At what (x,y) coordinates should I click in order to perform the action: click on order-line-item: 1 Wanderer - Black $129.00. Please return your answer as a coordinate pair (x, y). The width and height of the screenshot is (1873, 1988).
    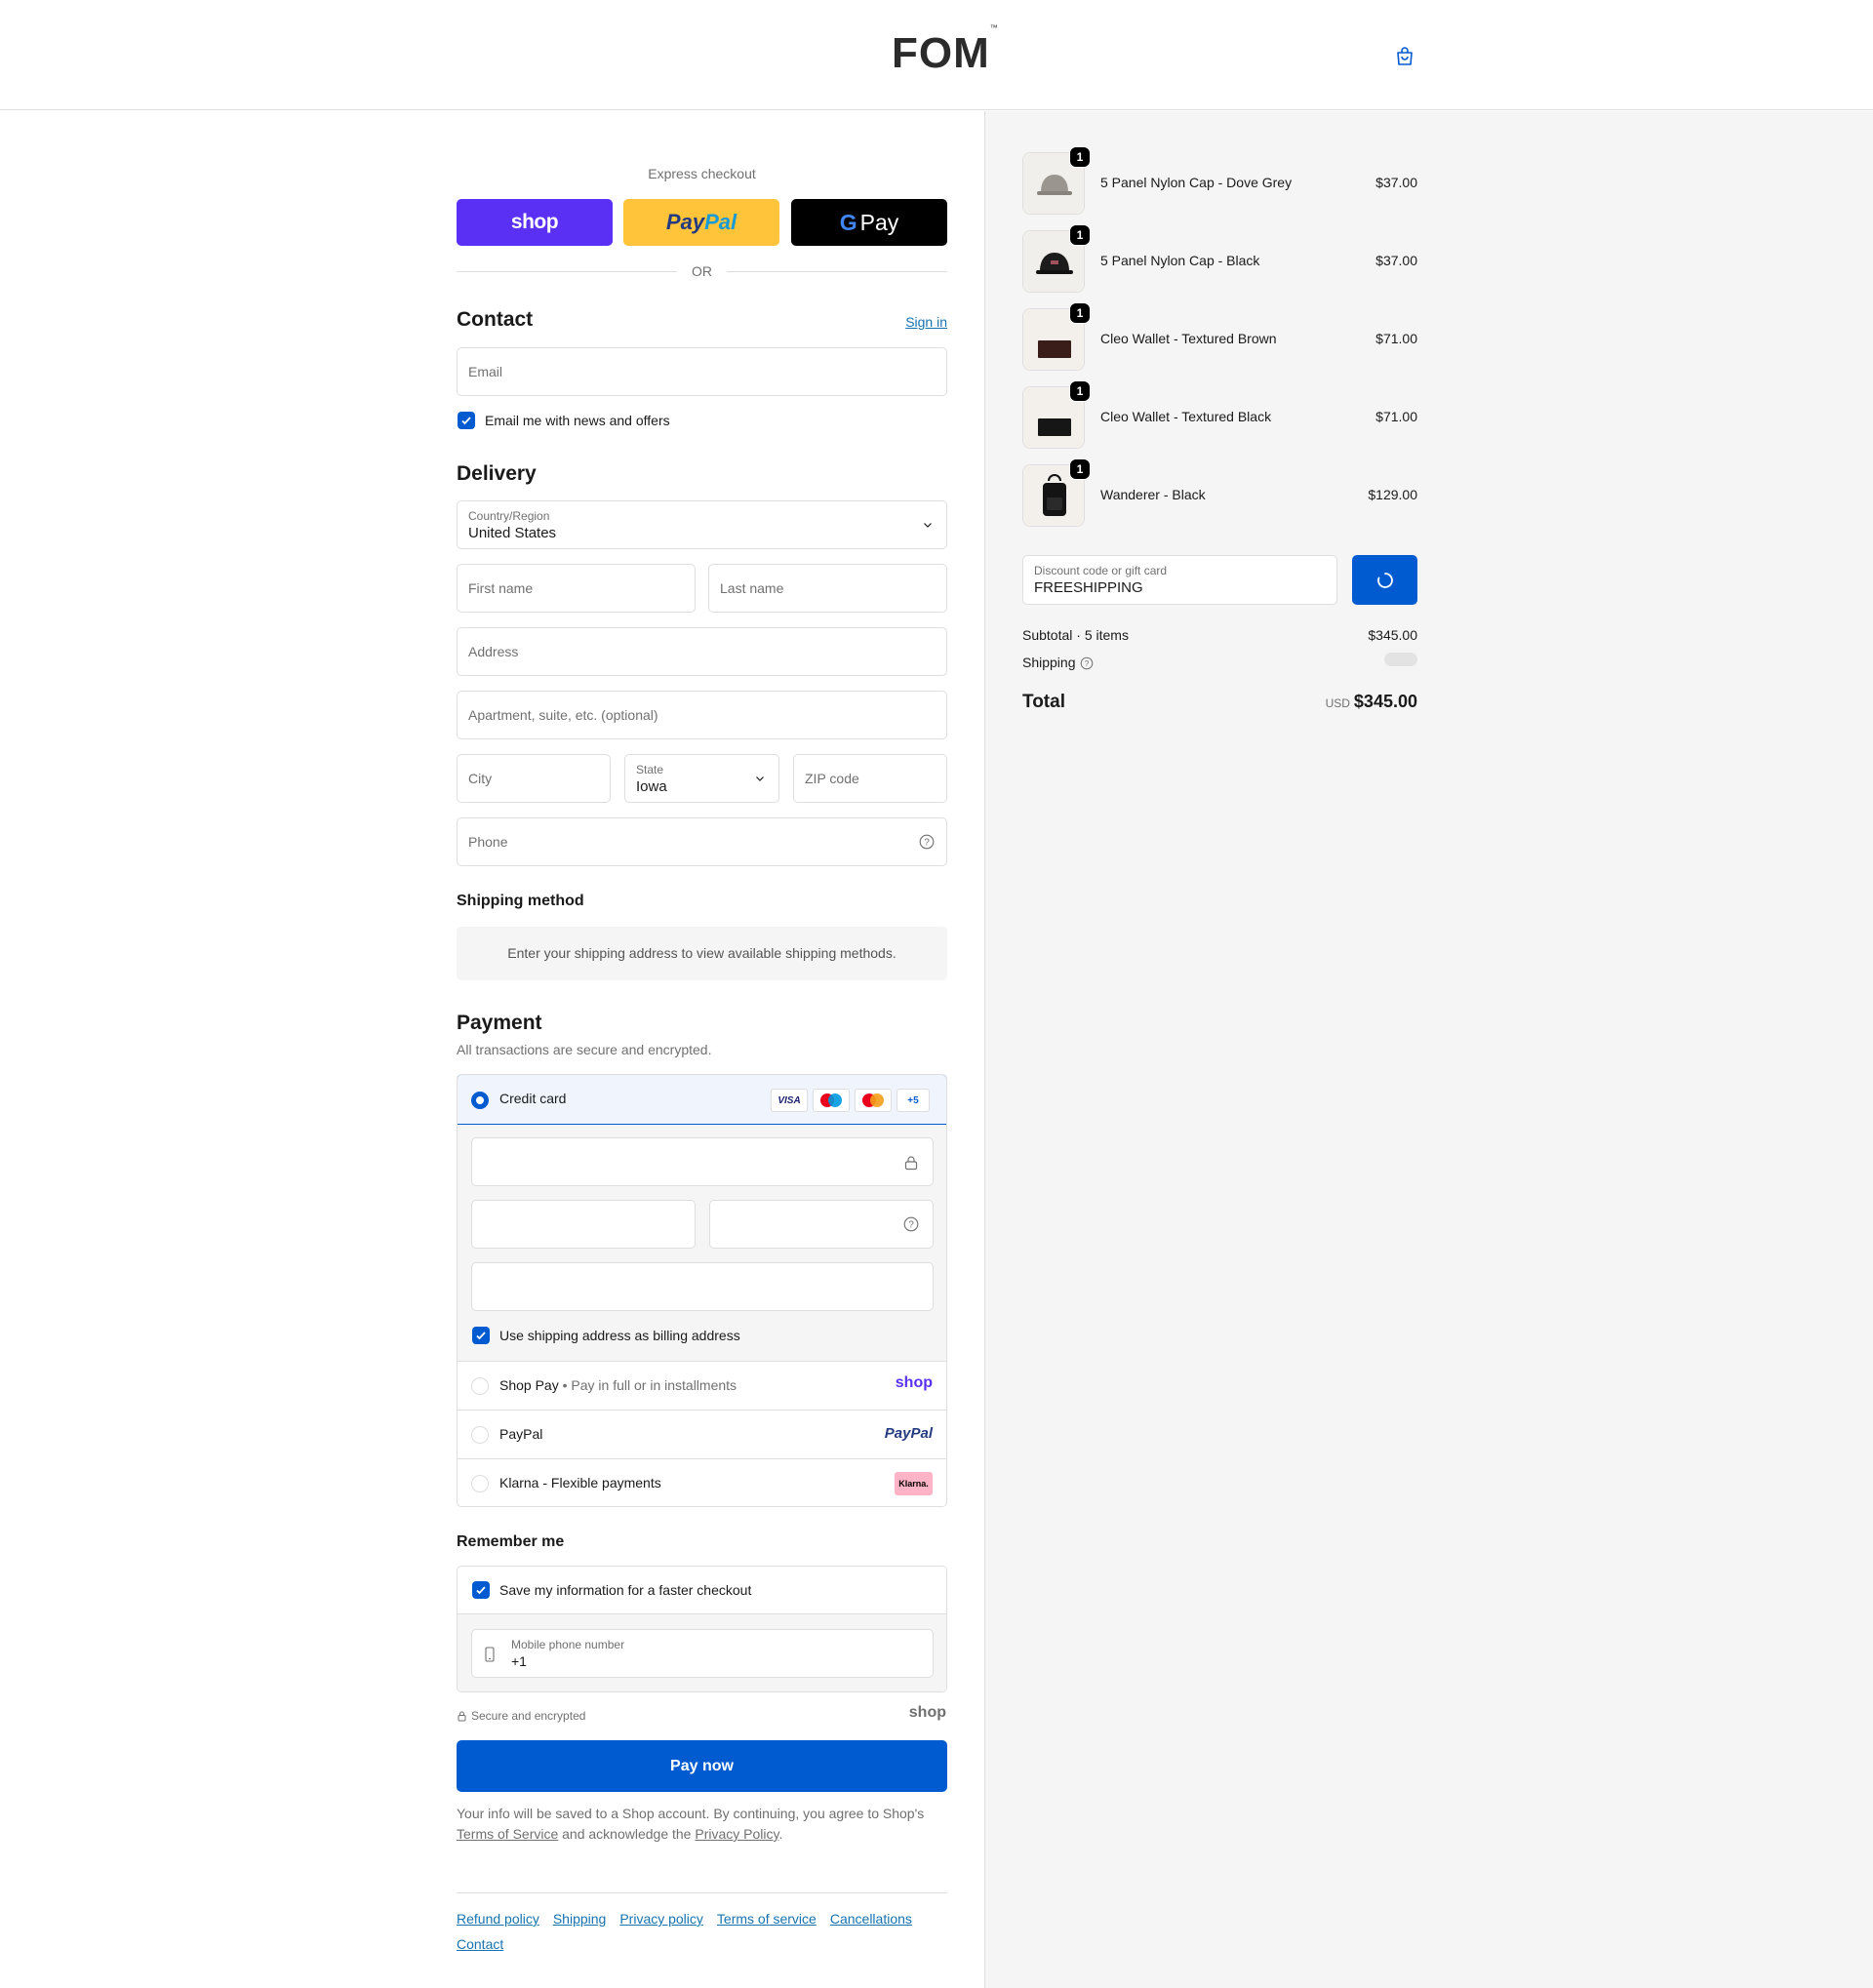
    Looking at the image, I should click on (1219, 492).